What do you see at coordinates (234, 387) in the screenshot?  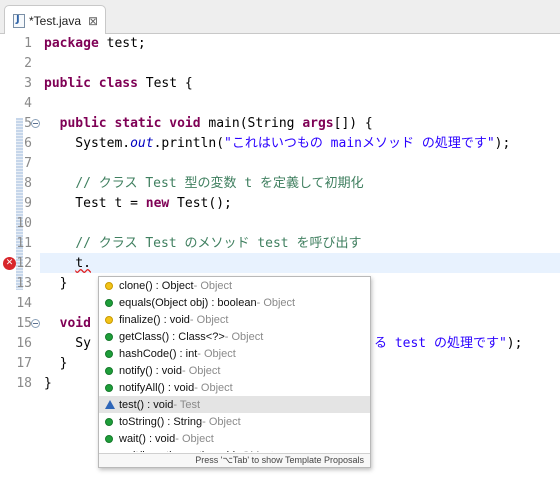 I see `completion-item: notifyAll() : void - Object` at bounding box center [234, 387].